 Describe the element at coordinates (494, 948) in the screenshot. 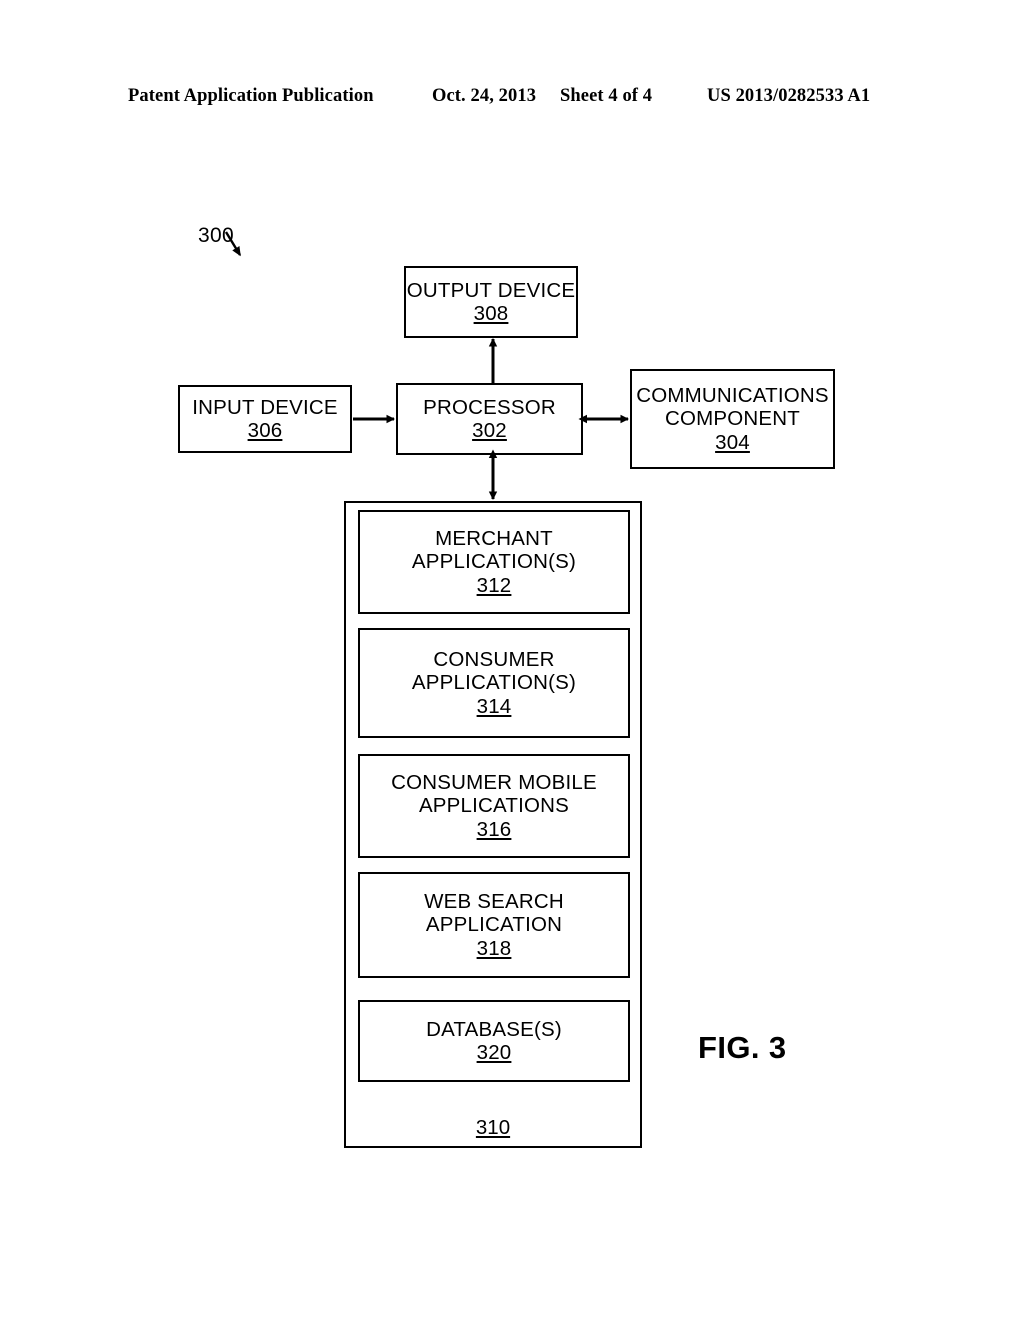

I see `block-web-search-application-ref: 318` at that location.